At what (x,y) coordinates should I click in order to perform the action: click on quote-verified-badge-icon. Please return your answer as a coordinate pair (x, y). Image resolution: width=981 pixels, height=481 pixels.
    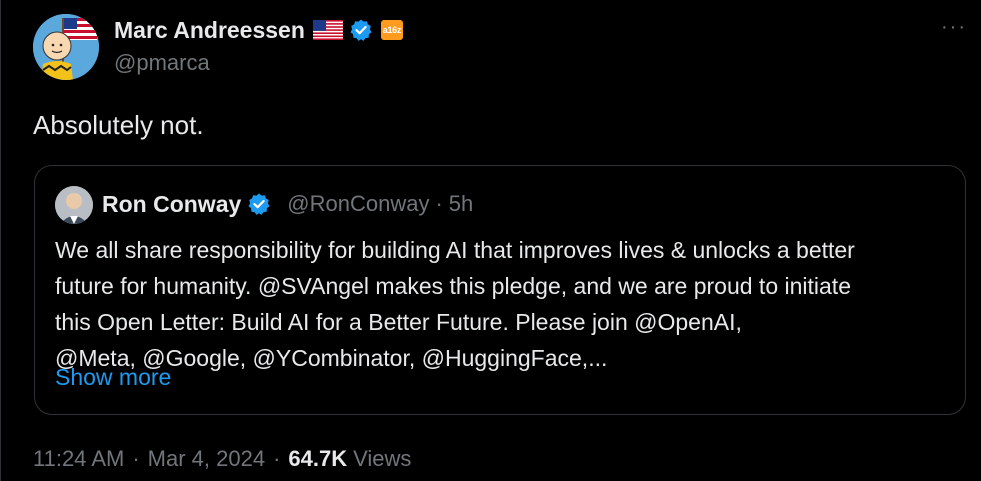
    Looking at the image, I should click on (259, 204).